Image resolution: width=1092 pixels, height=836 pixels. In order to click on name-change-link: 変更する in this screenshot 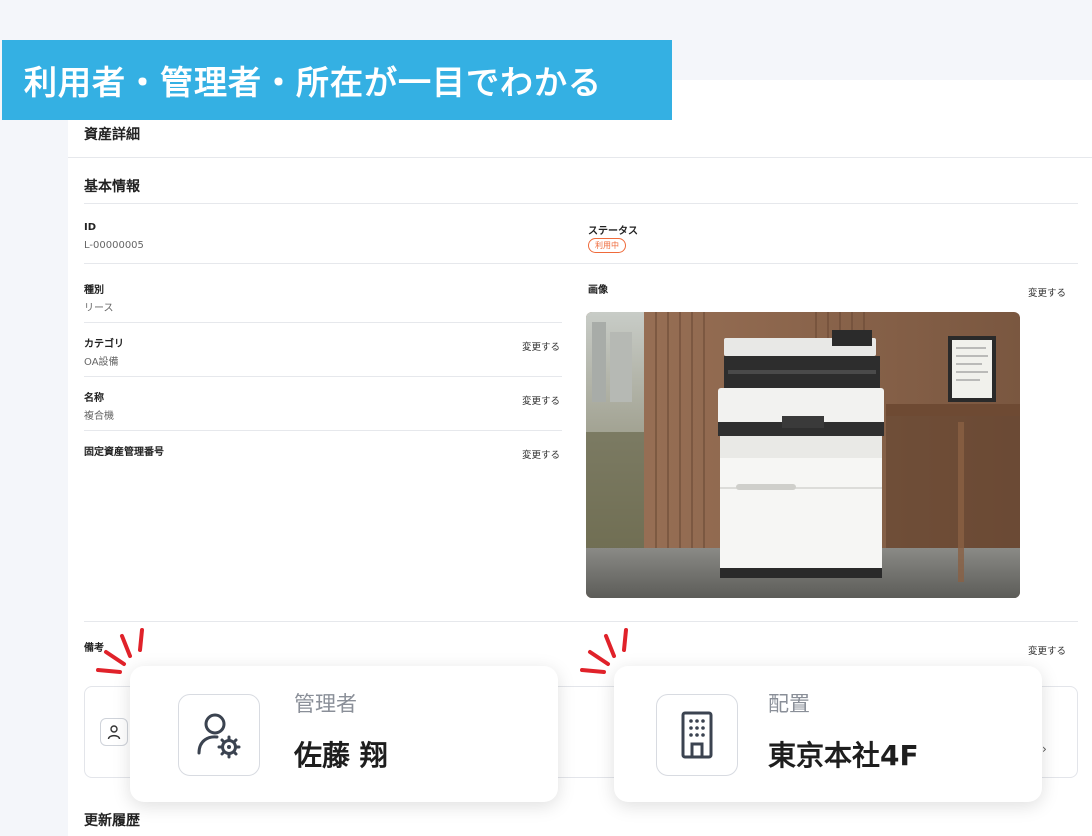, I will do `click(541, 400)`.